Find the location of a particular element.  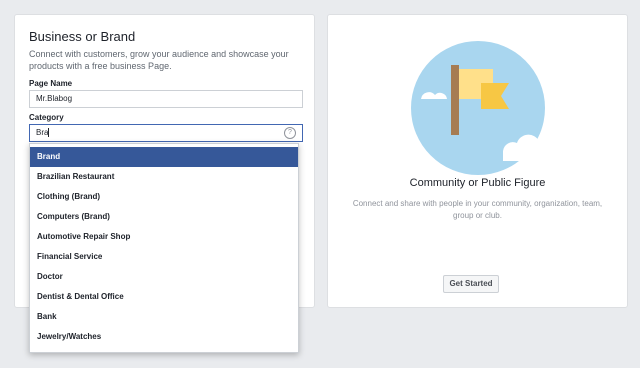

category-label: Category is located at coordinates (46, 117).